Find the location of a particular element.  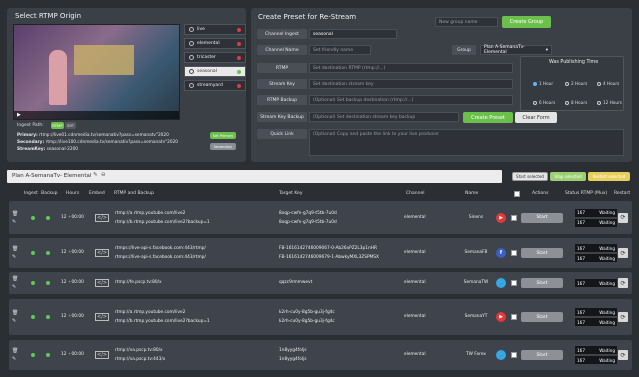

source-label: live is located at coordinates (201, 29).